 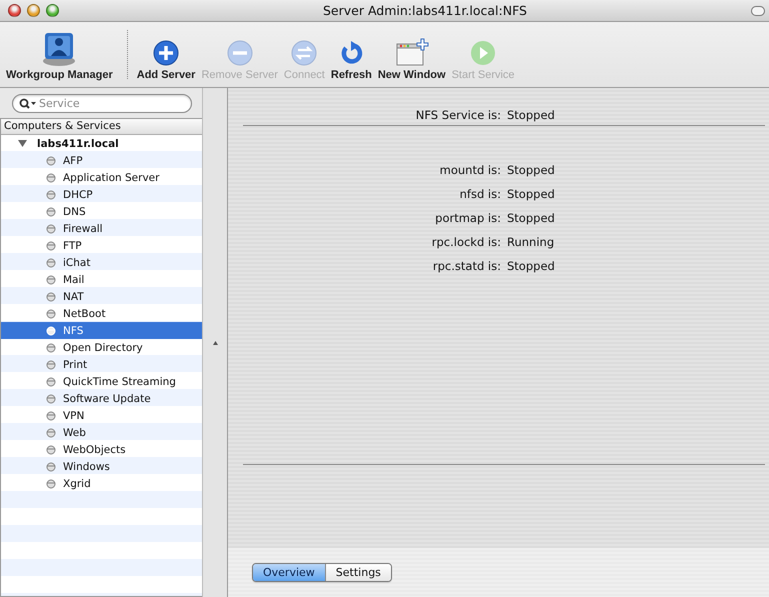 What do you see at coordinates (166, 53) in the screenshot?
I see `plus-icon` at bounding box center [166, 53].